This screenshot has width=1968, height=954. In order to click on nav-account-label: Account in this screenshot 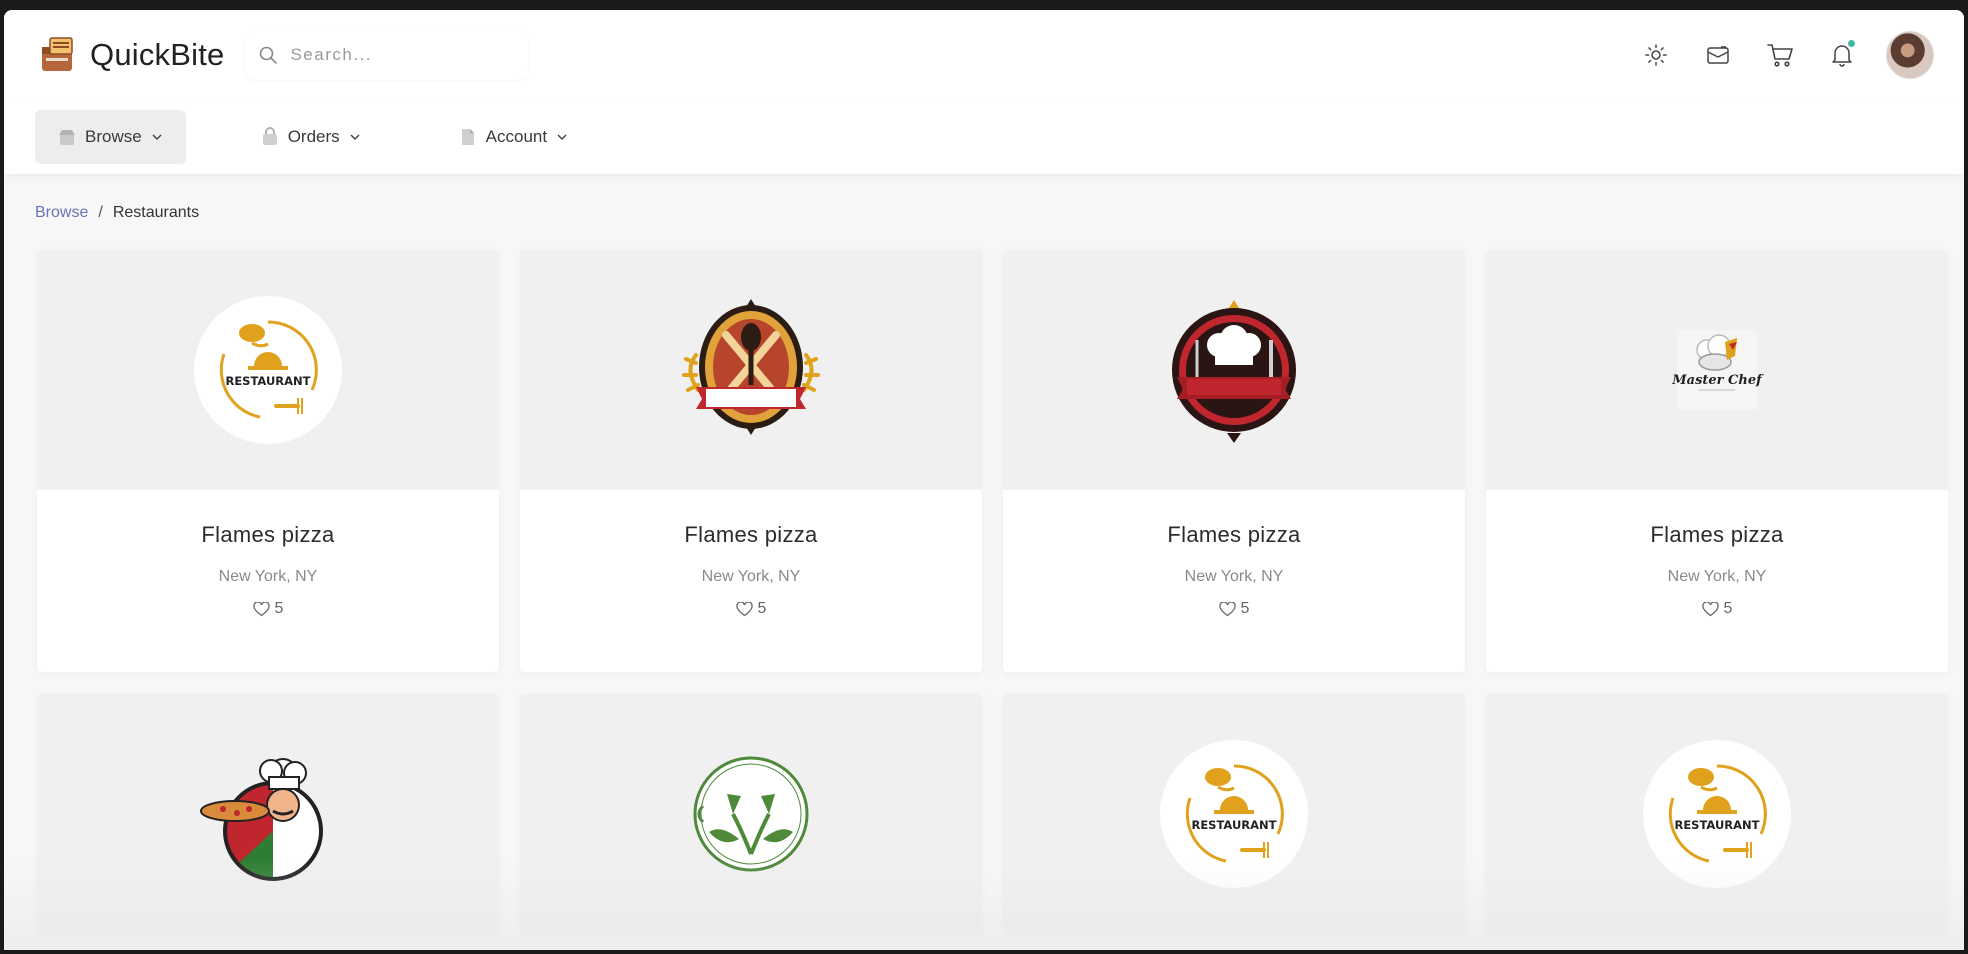, I will do `click(516, 136)`.